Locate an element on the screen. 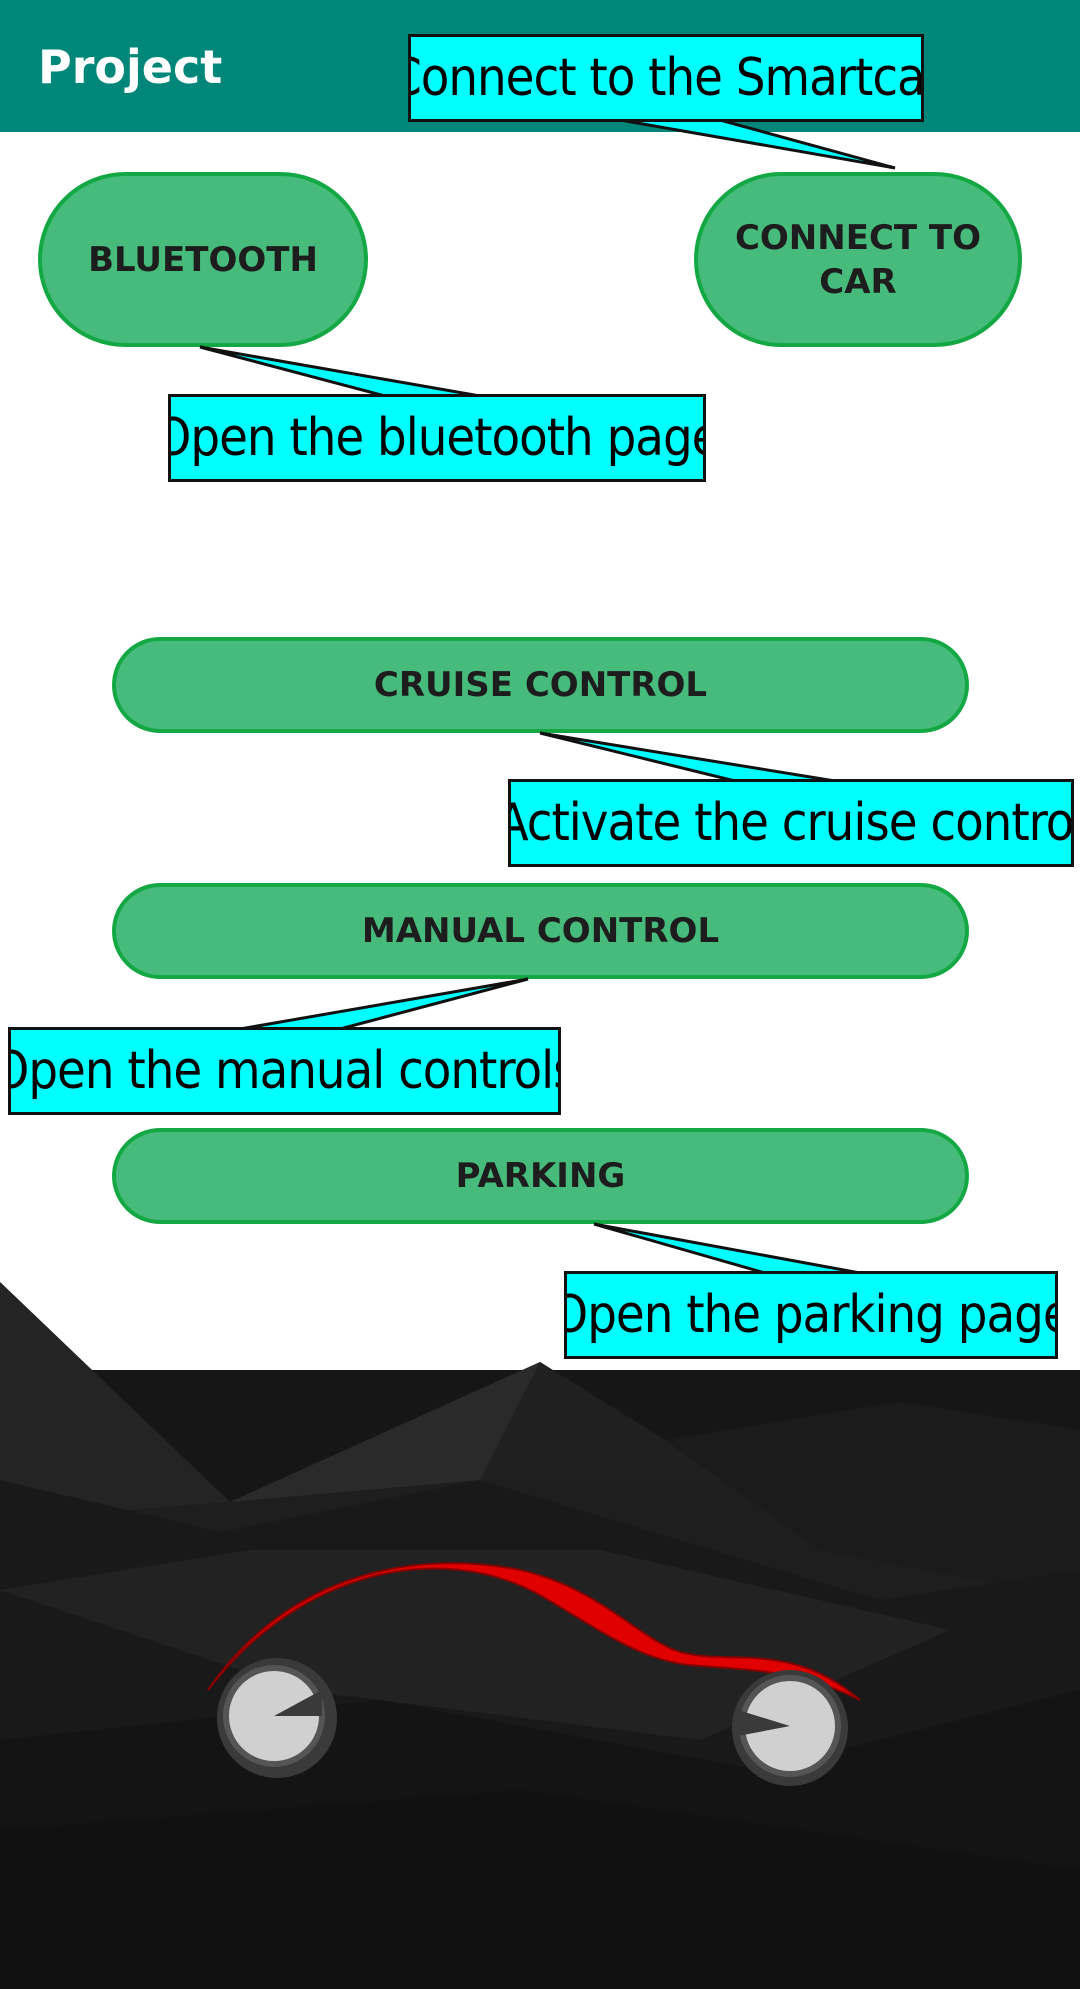 The width and height of the screenshot is (1080, 1989). callout-cruise: Activate the cruise control is located at coordinates (791, 823).